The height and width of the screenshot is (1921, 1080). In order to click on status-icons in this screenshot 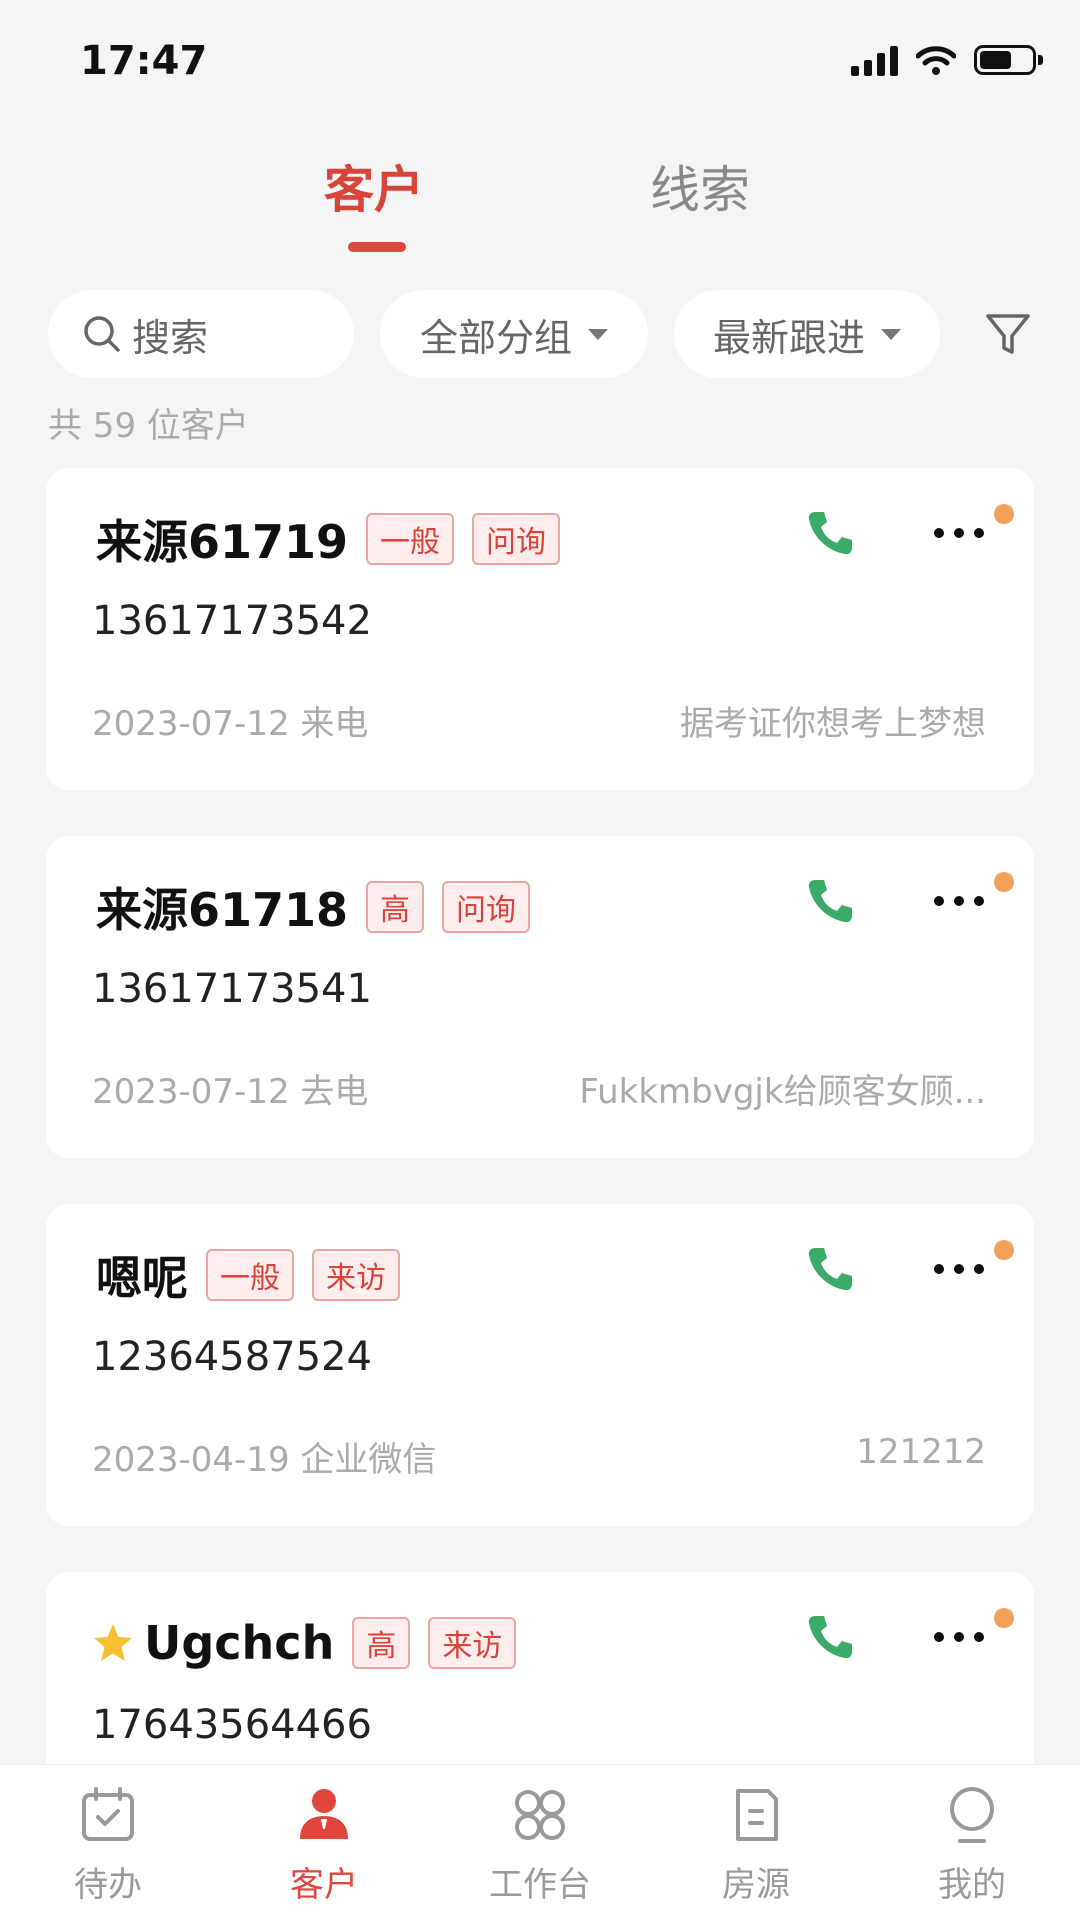, I will do `click(947, 60)`.